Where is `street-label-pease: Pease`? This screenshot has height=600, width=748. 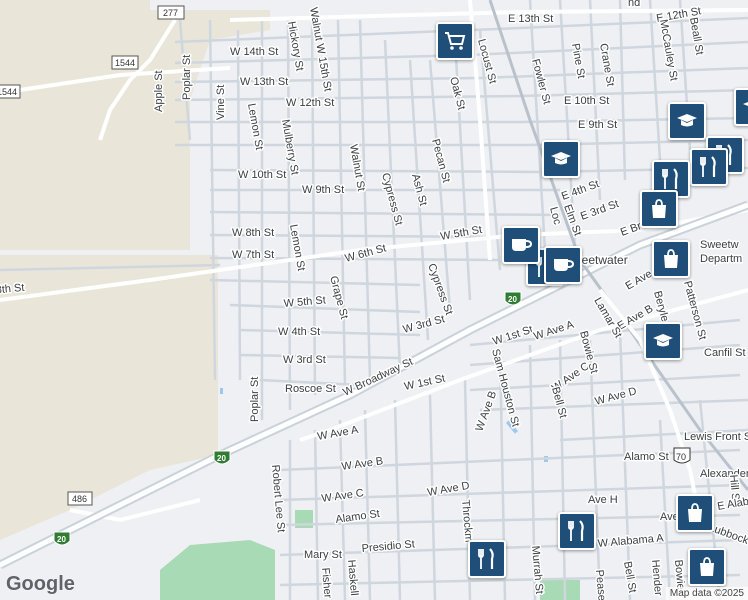
street-label-pease: Pease is located at coordinates (600, 584).